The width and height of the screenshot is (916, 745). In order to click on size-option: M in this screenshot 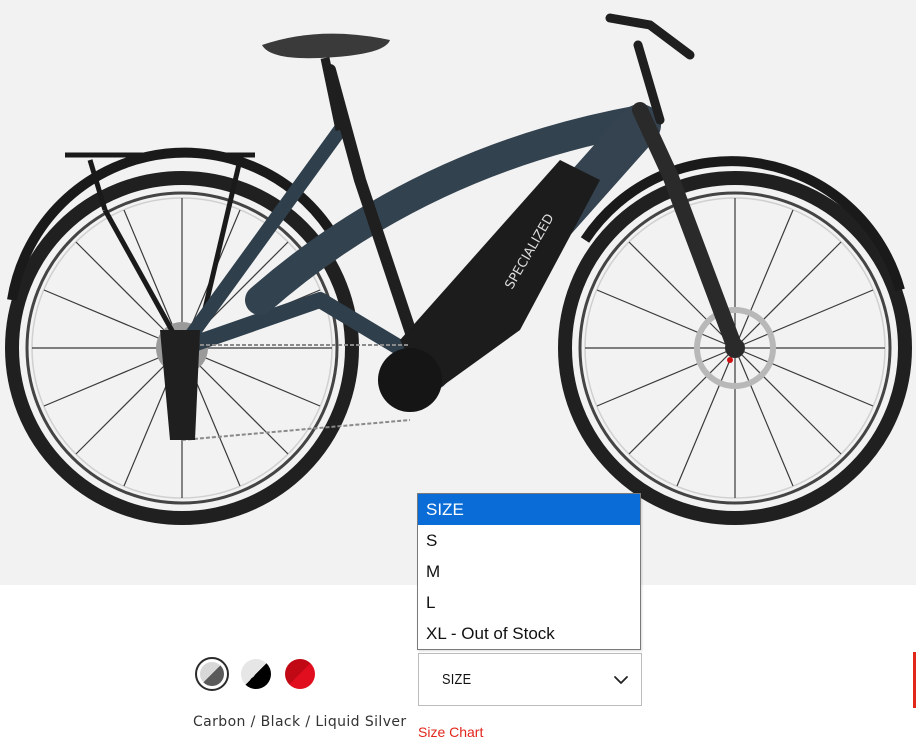, I will do `click(529, 571)`.